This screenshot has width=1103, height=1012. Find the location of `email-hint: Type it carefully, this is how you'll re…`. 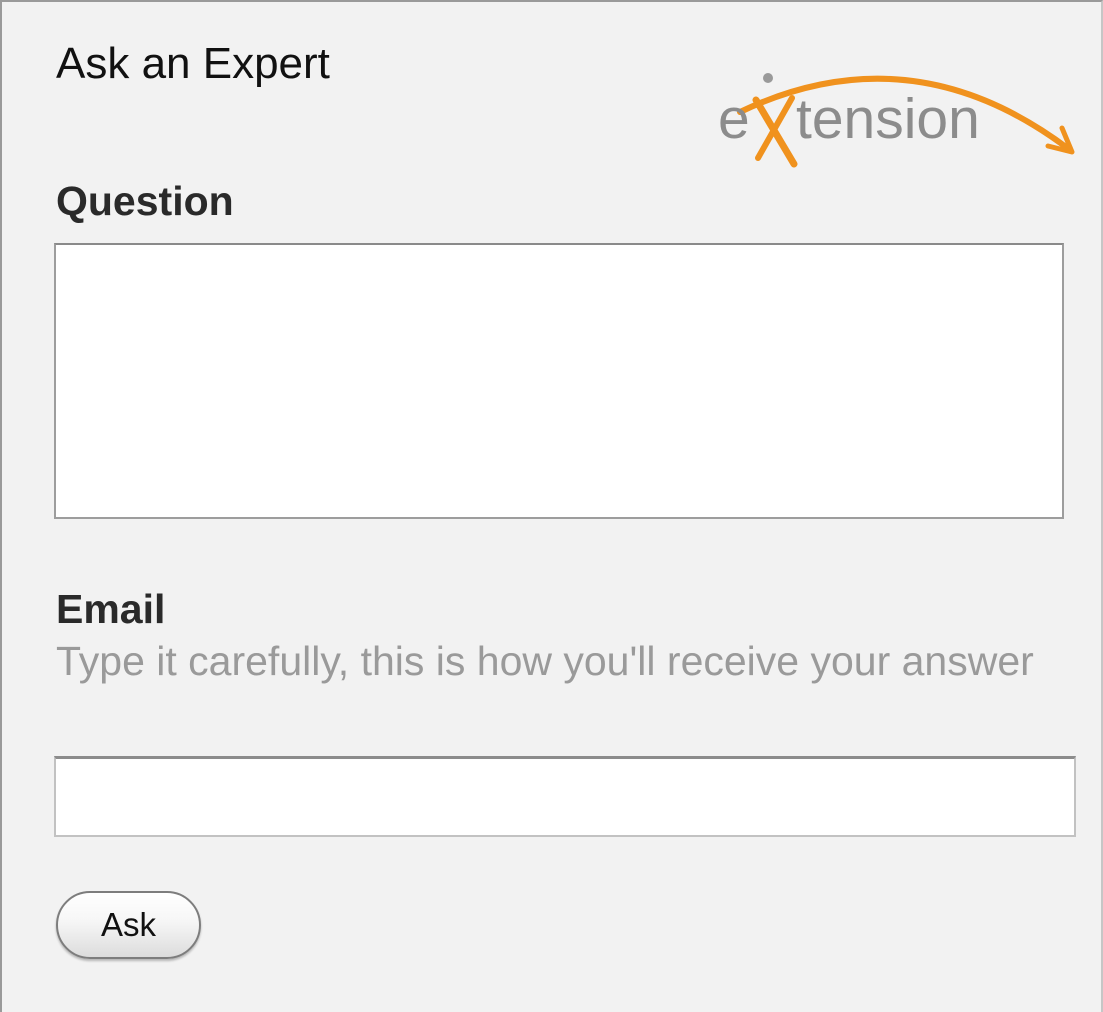

email-hint: Type it carefully, this is how you'll re… is located at coordinates (545, 661).